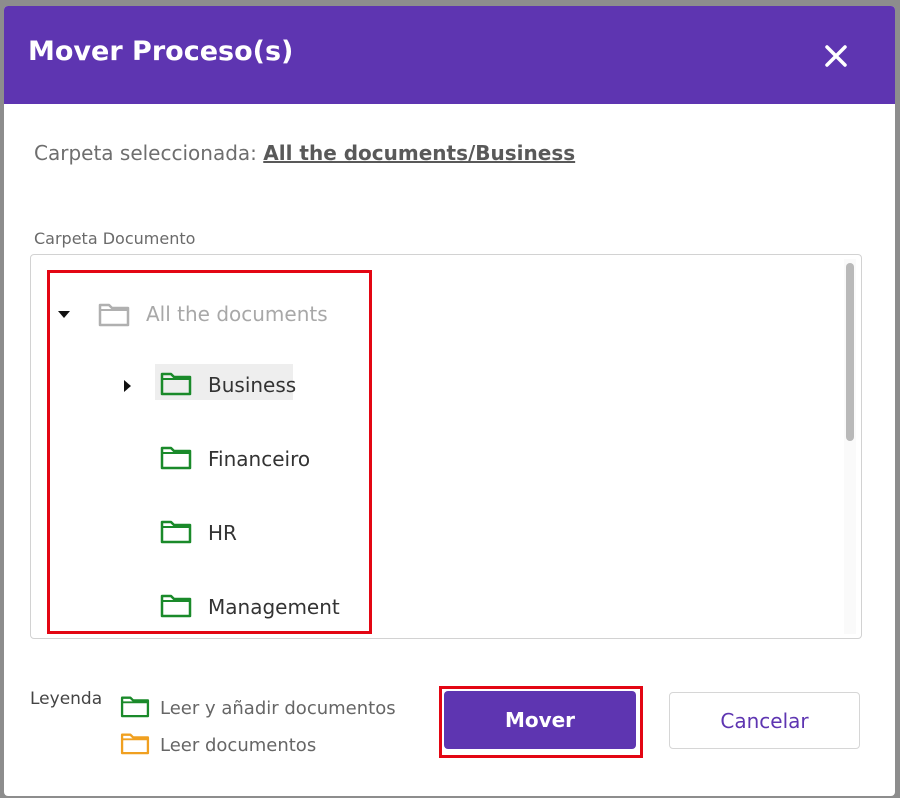 The height and width of the screenshot is (798, 900). I want to click on scrollbar-thumb, so click(850, 352).